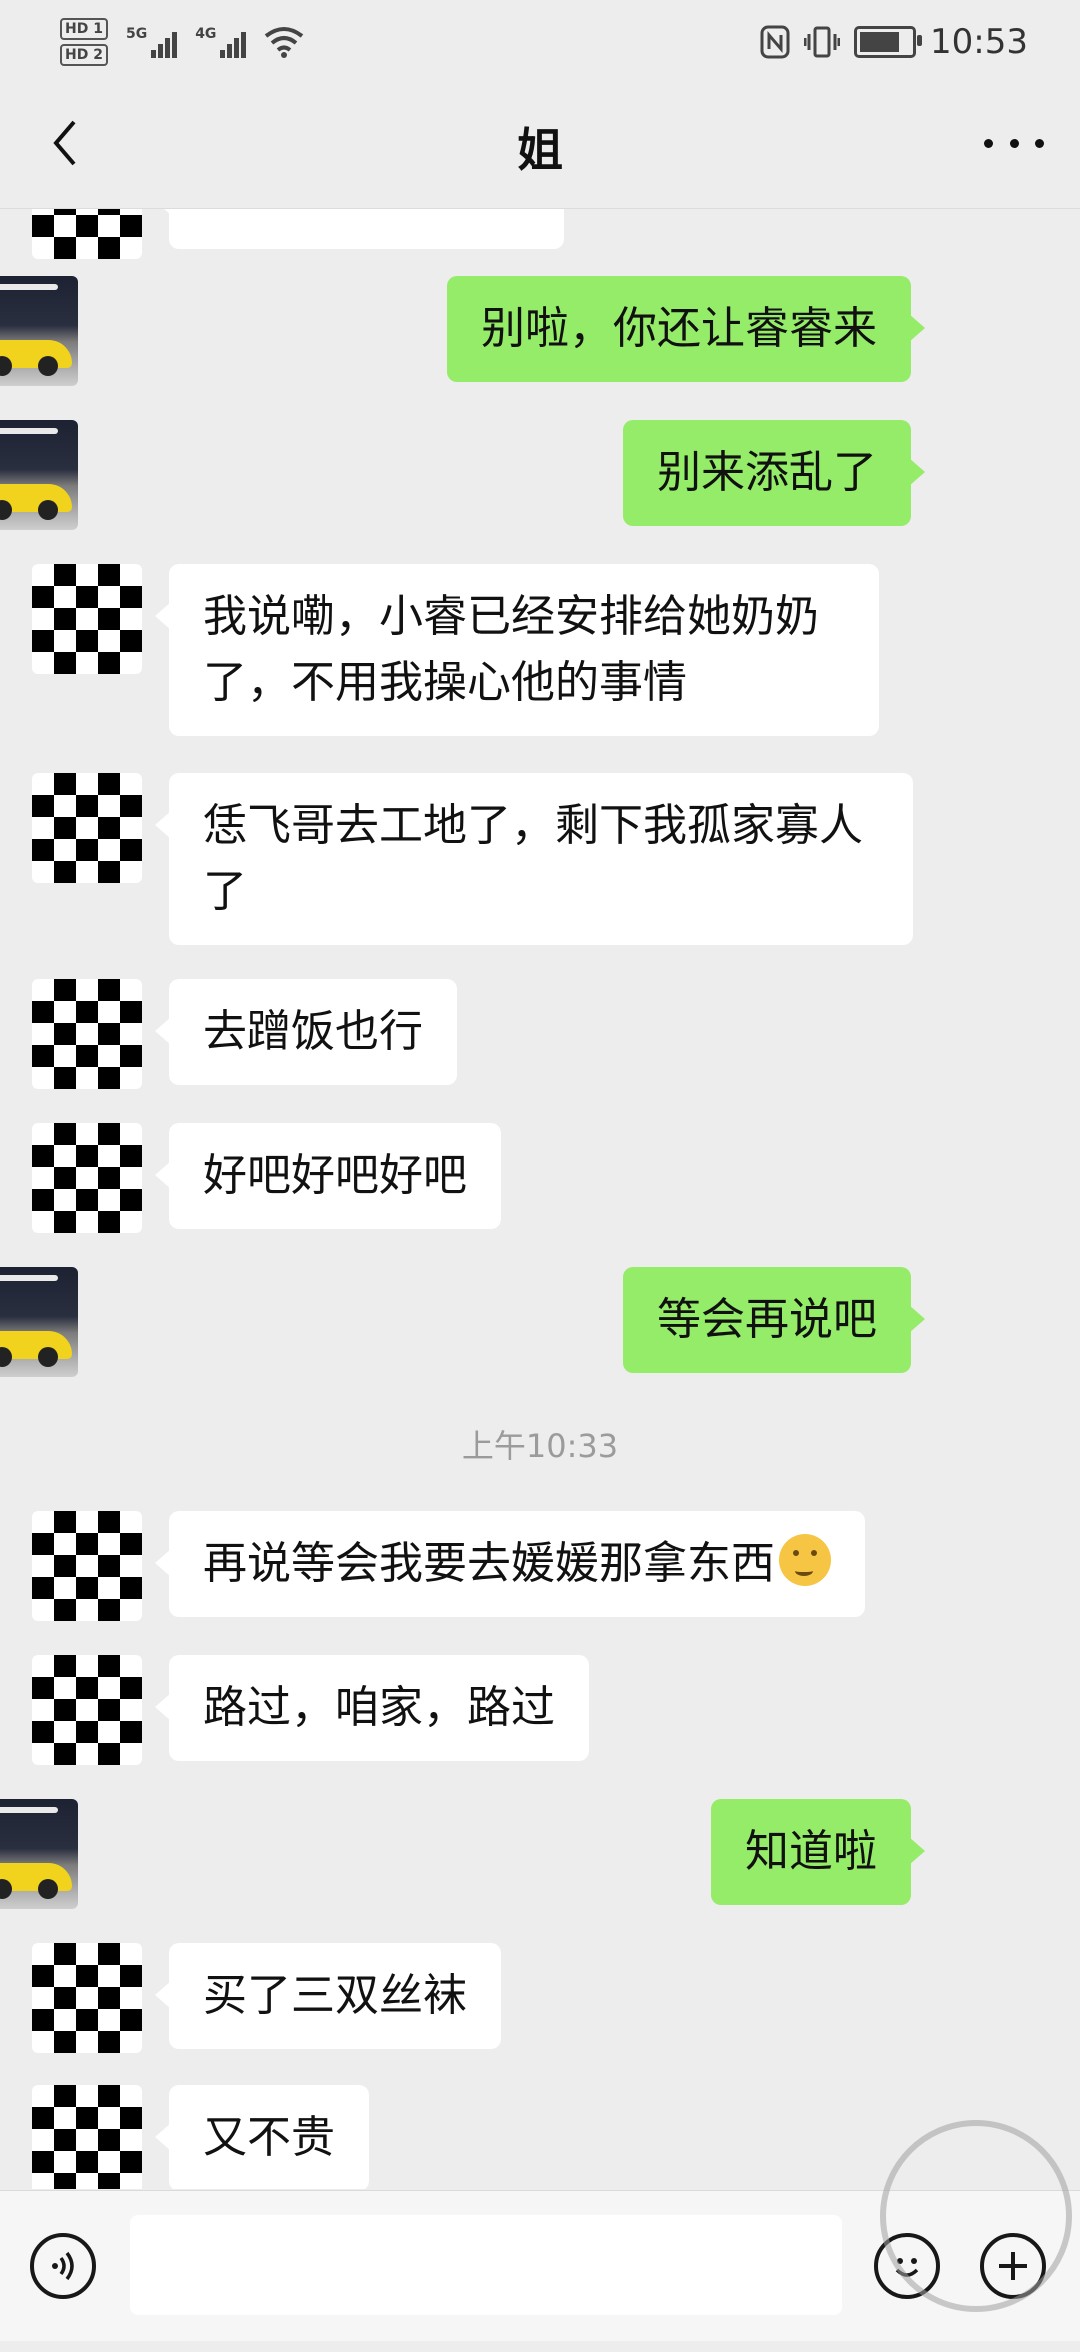  Describe the element at coordinates (540, 1322) in the screenshot. I see `message-row: 等会再说吧` at that location.